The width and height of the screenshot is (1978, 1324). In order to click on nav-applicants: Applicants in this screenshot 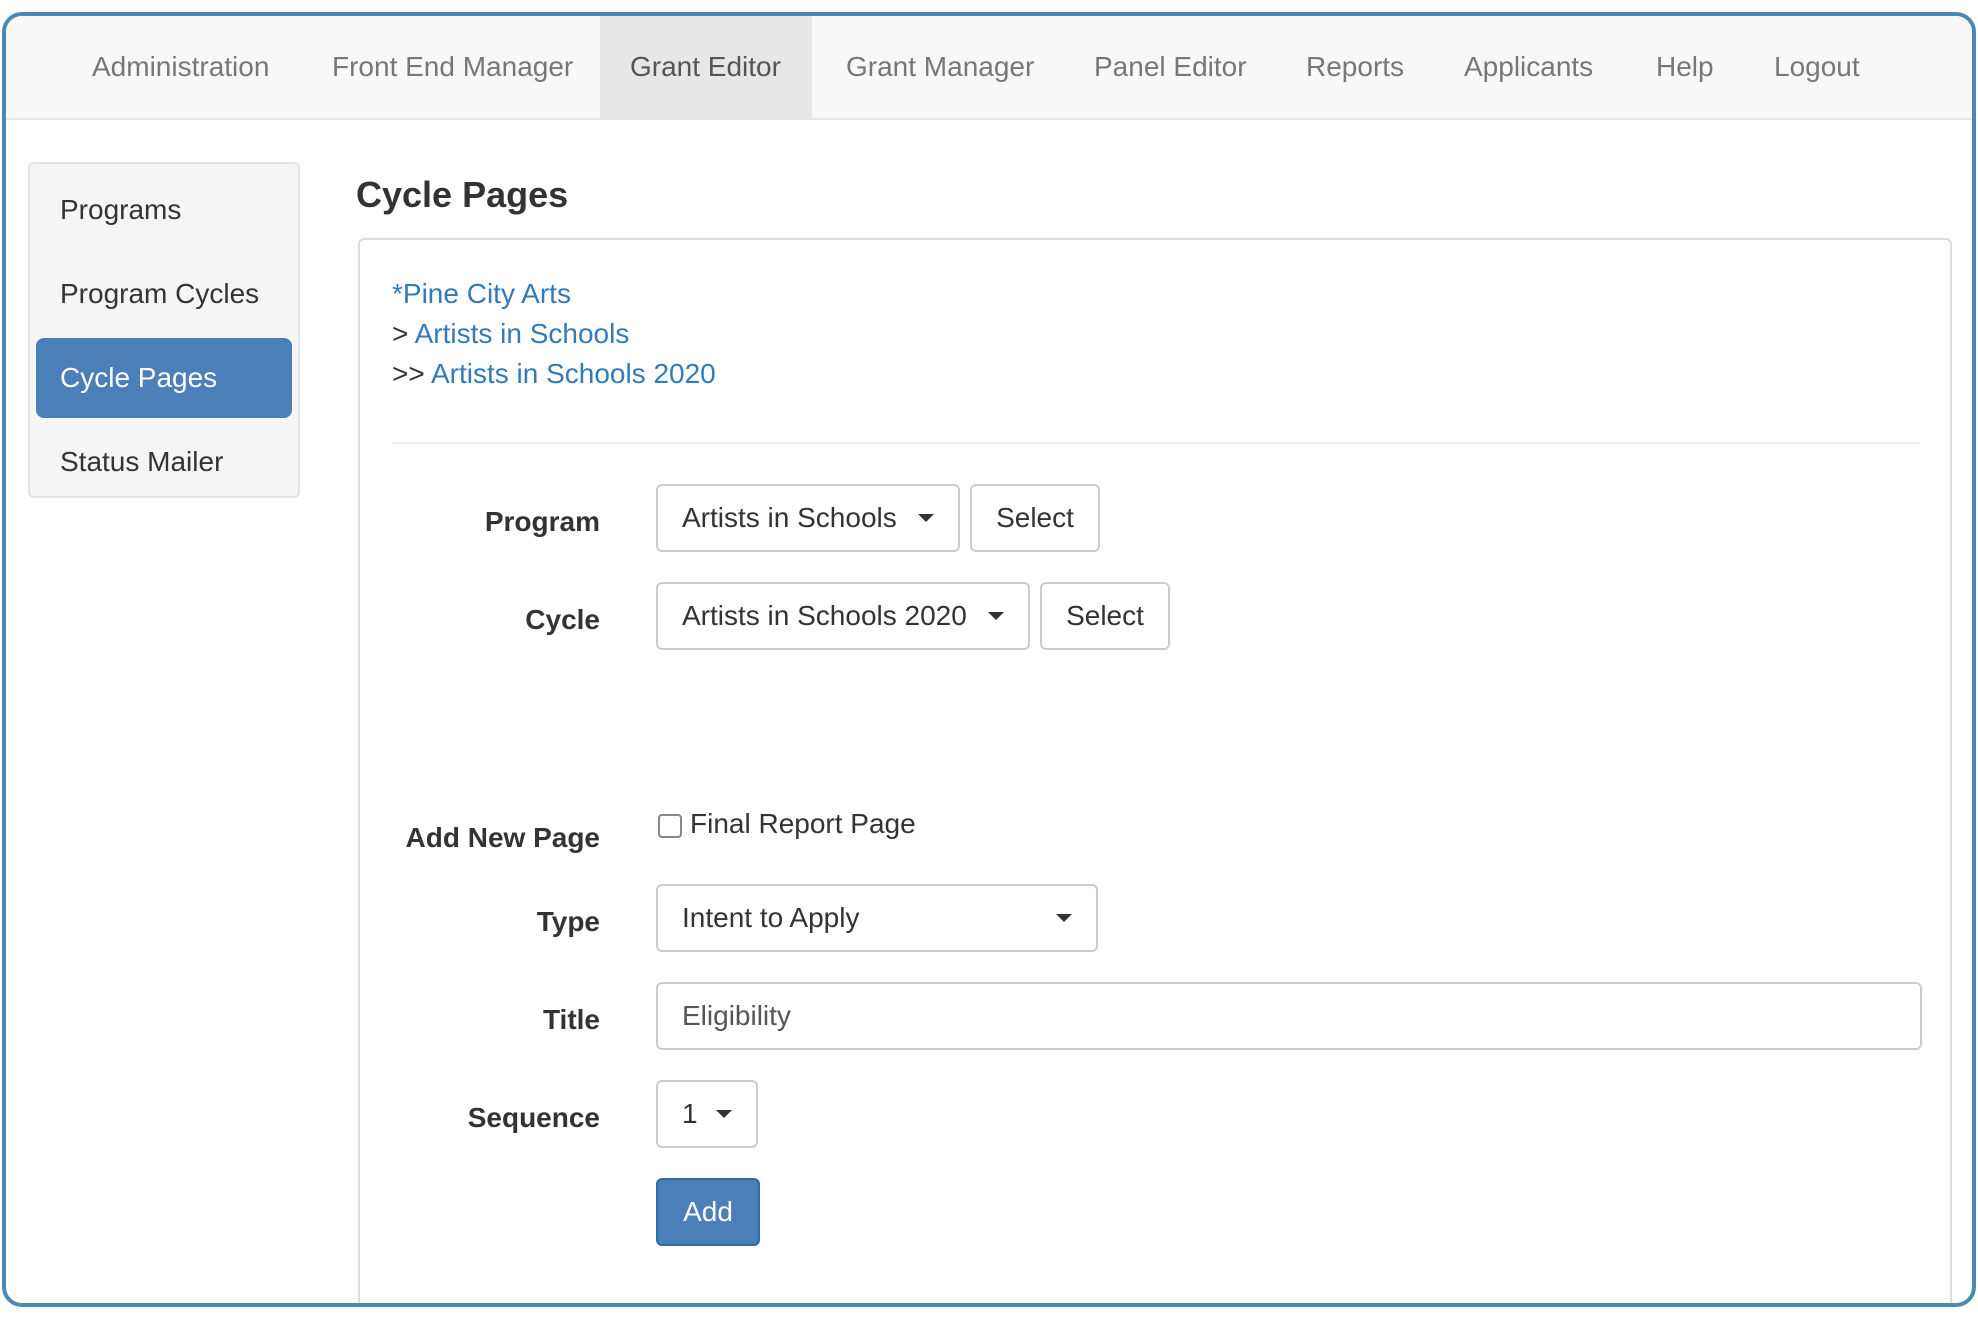, I will do `click(1528, 67)`.